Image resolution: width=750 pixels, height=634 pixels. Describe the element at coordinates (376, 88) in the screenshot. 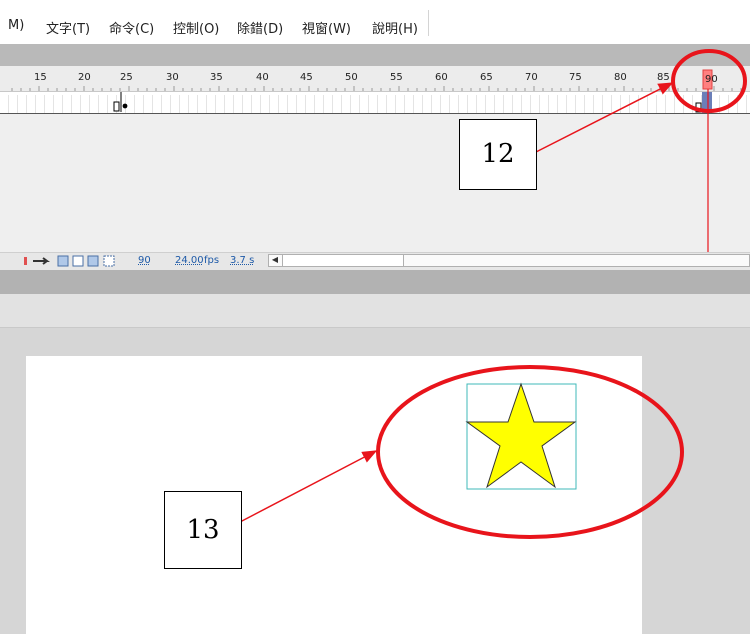

I see `ruler-minor-ticks` at that location.